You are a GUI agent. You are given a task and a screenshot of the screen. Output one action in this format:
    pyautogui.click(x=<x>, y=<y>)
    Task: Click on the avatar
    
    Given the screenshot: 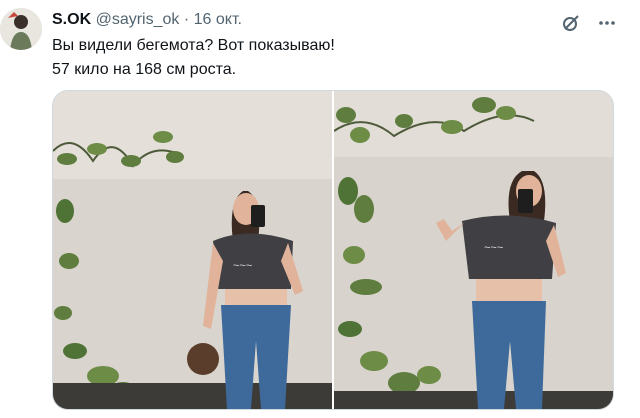 What is the action you would take?
    pyautogui.click(x=21, y=29)
    